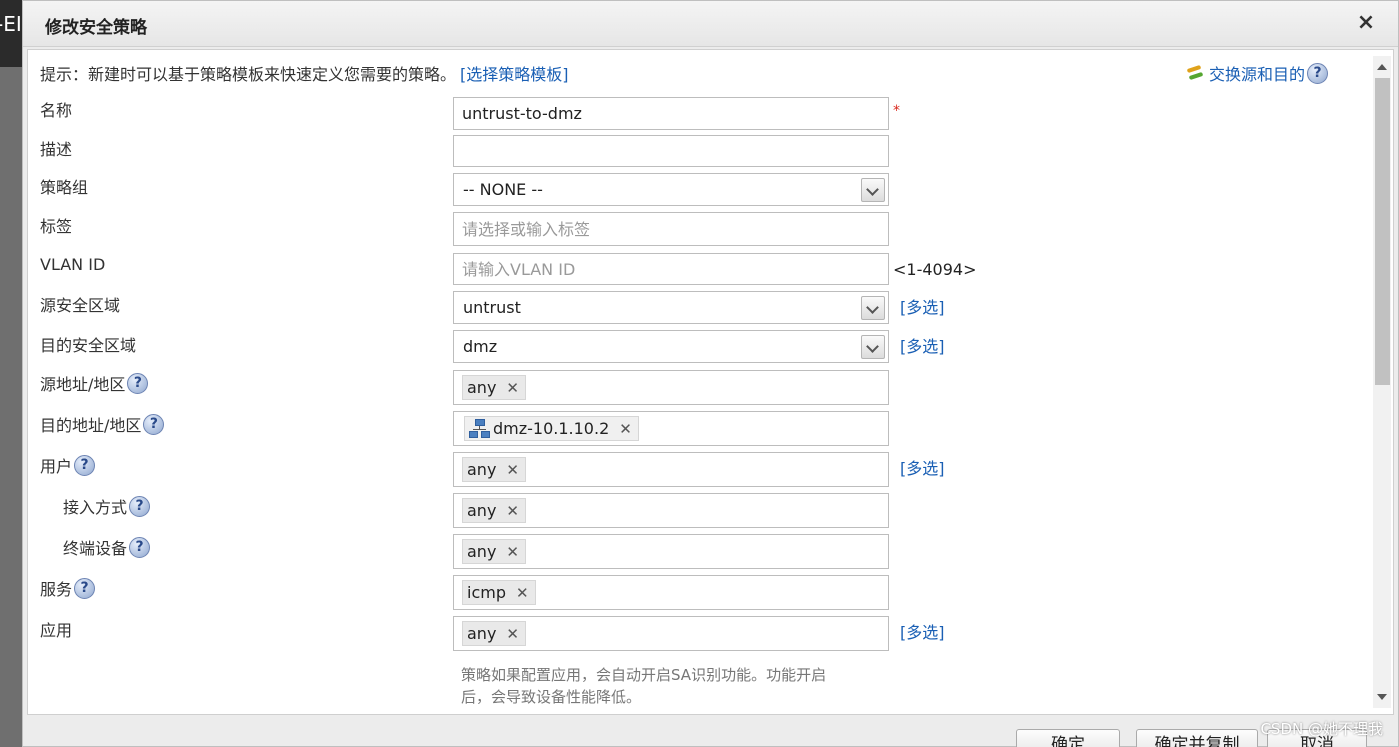  Describe the element at coordinates (671, 346) in the screenshot. I see `dest-zone-select: dmz` at that location.